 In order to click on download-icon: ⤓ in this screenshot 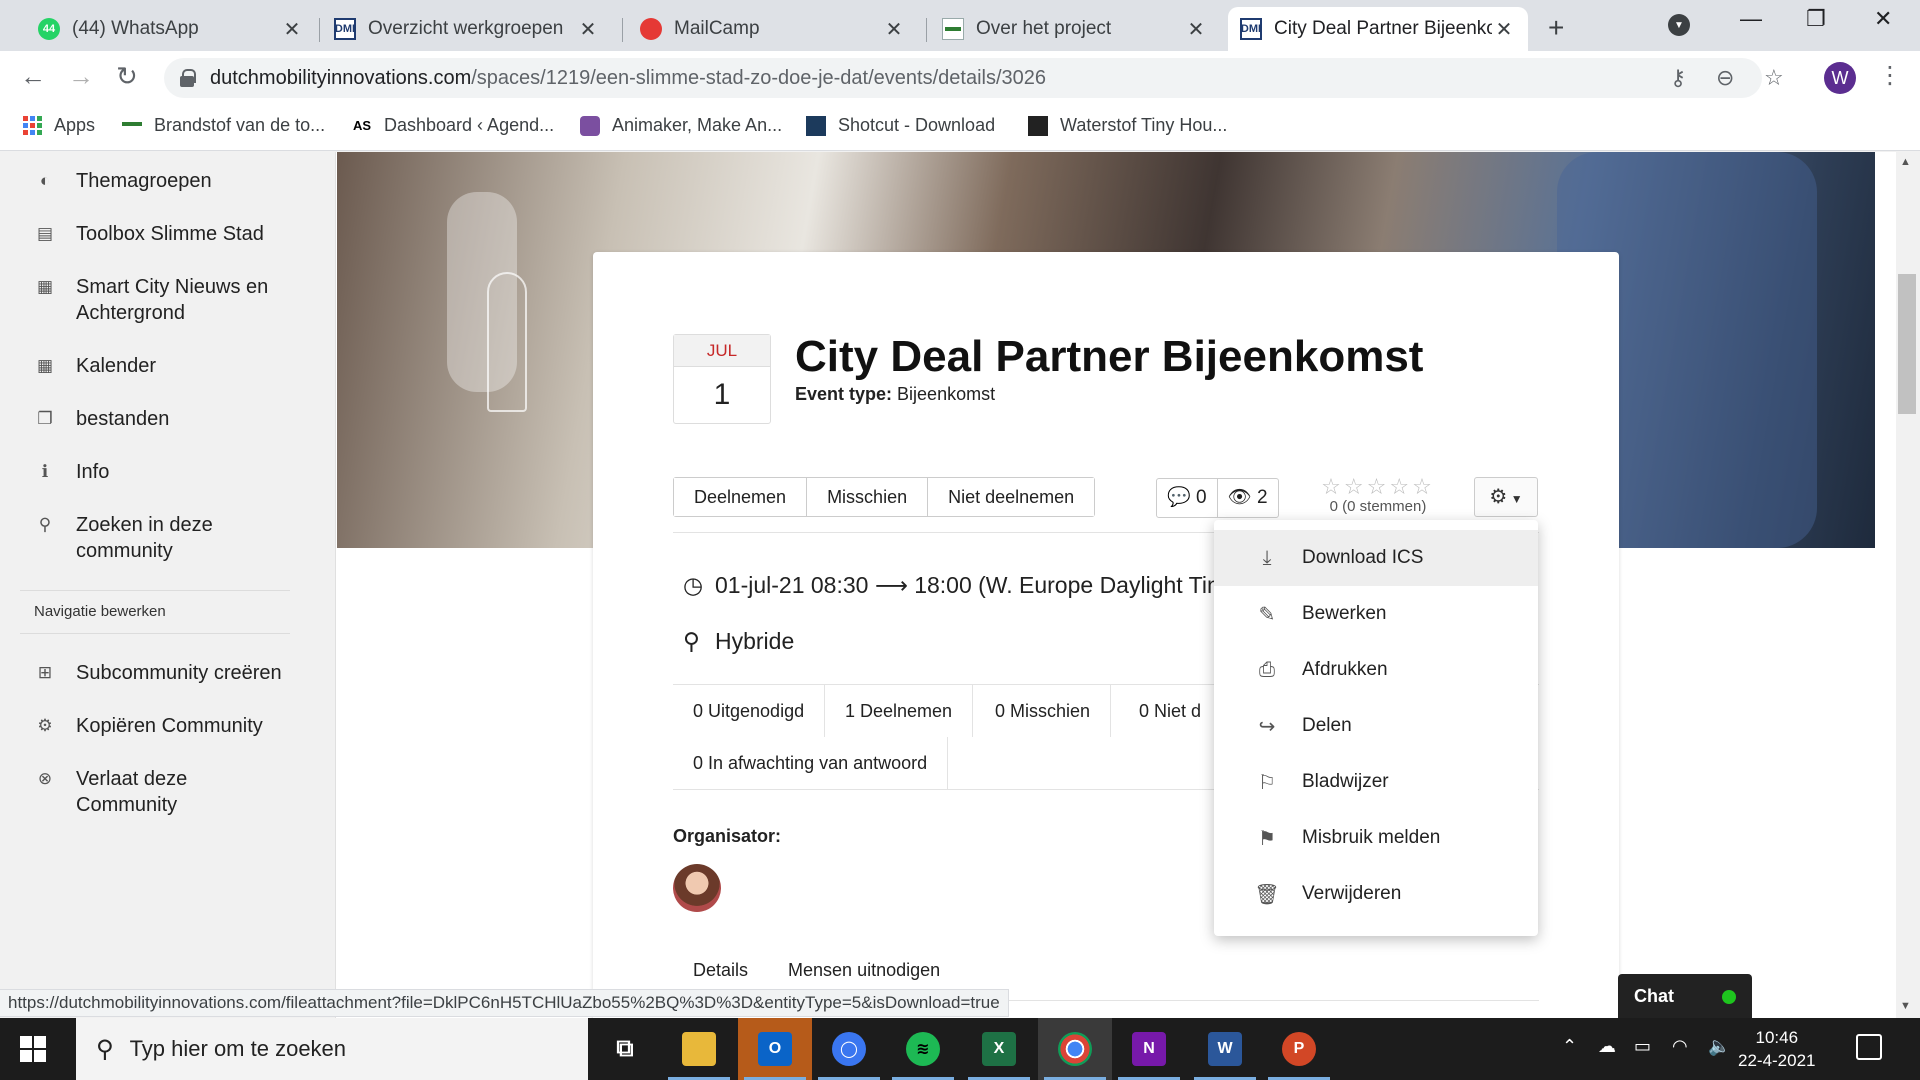, I will do `click(1267, 557)`.